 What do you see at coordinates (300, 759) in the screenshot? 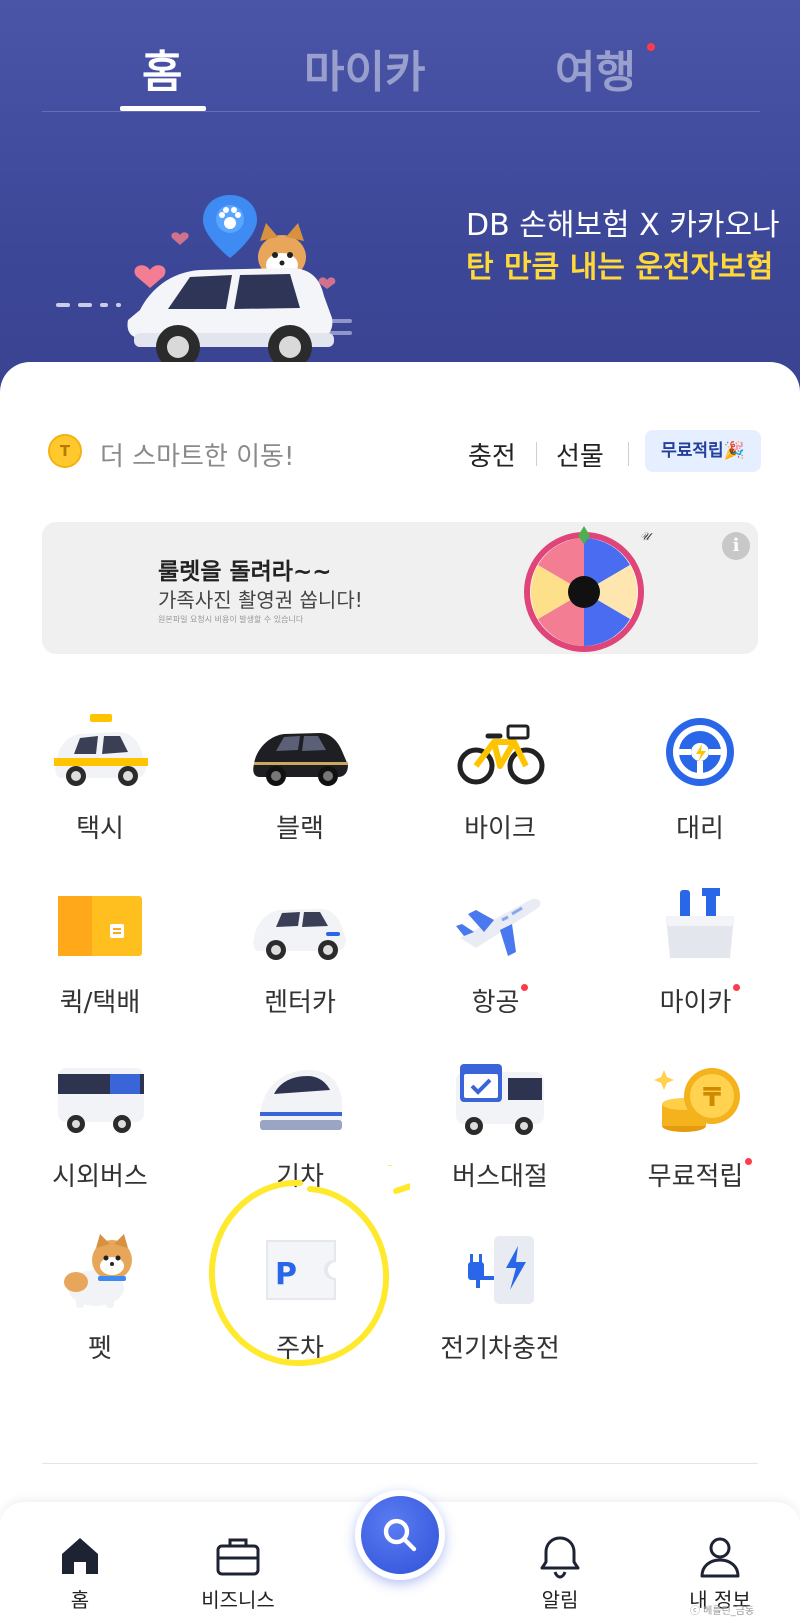
I see `black-car-icon` at bounding box center [300, 759].